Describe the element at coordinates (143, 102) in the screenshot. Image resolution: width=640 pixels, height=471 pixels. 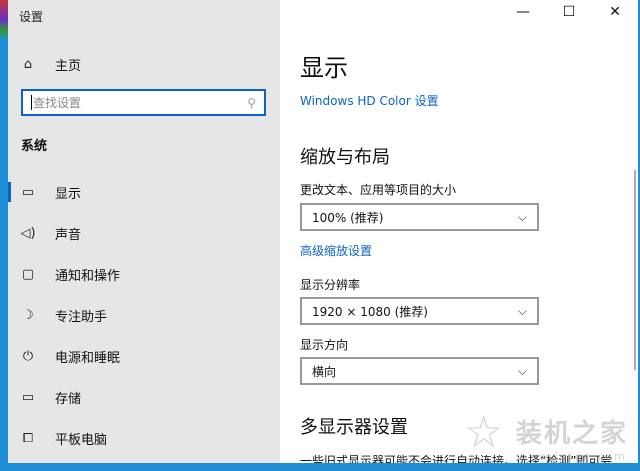
I see `search-input: 查找设置 ⚲` at that location.